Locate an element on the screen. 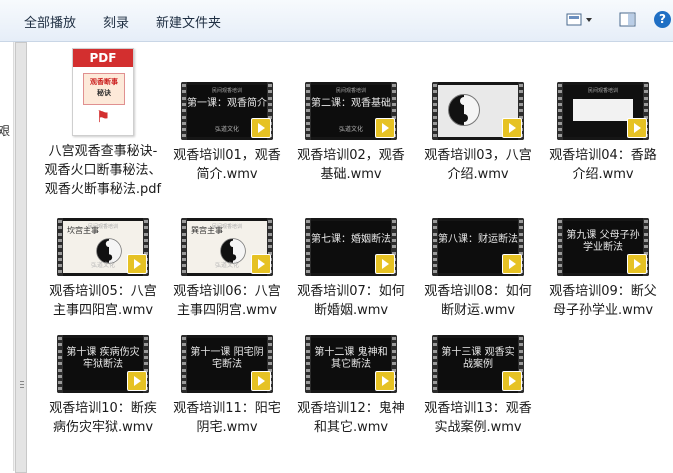 This screenshot has width=673, height=473. video-file-item: 第九课 父母子孙学业断法观香培训09：断父母子孙学业.wmv is located at coordinates (603, 269).